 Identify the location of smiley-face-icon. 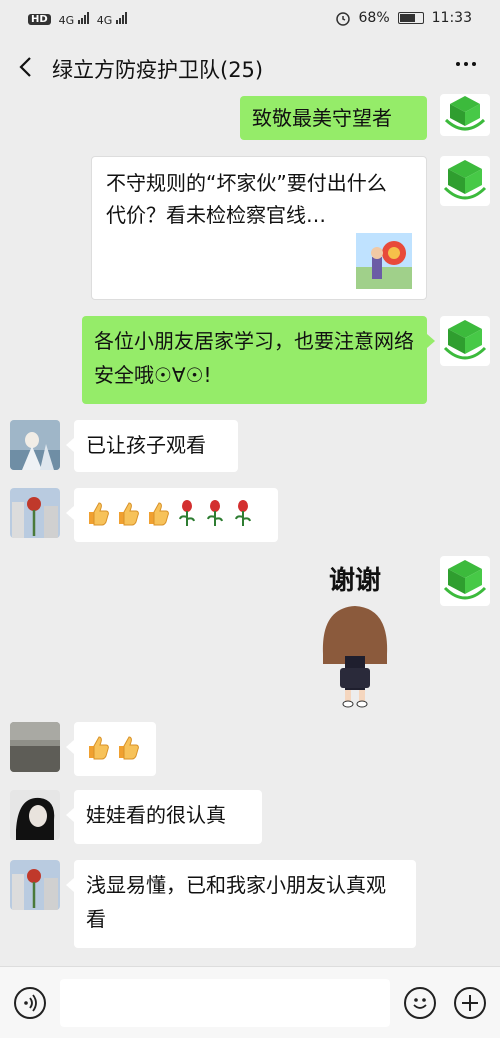
(420, 1003).